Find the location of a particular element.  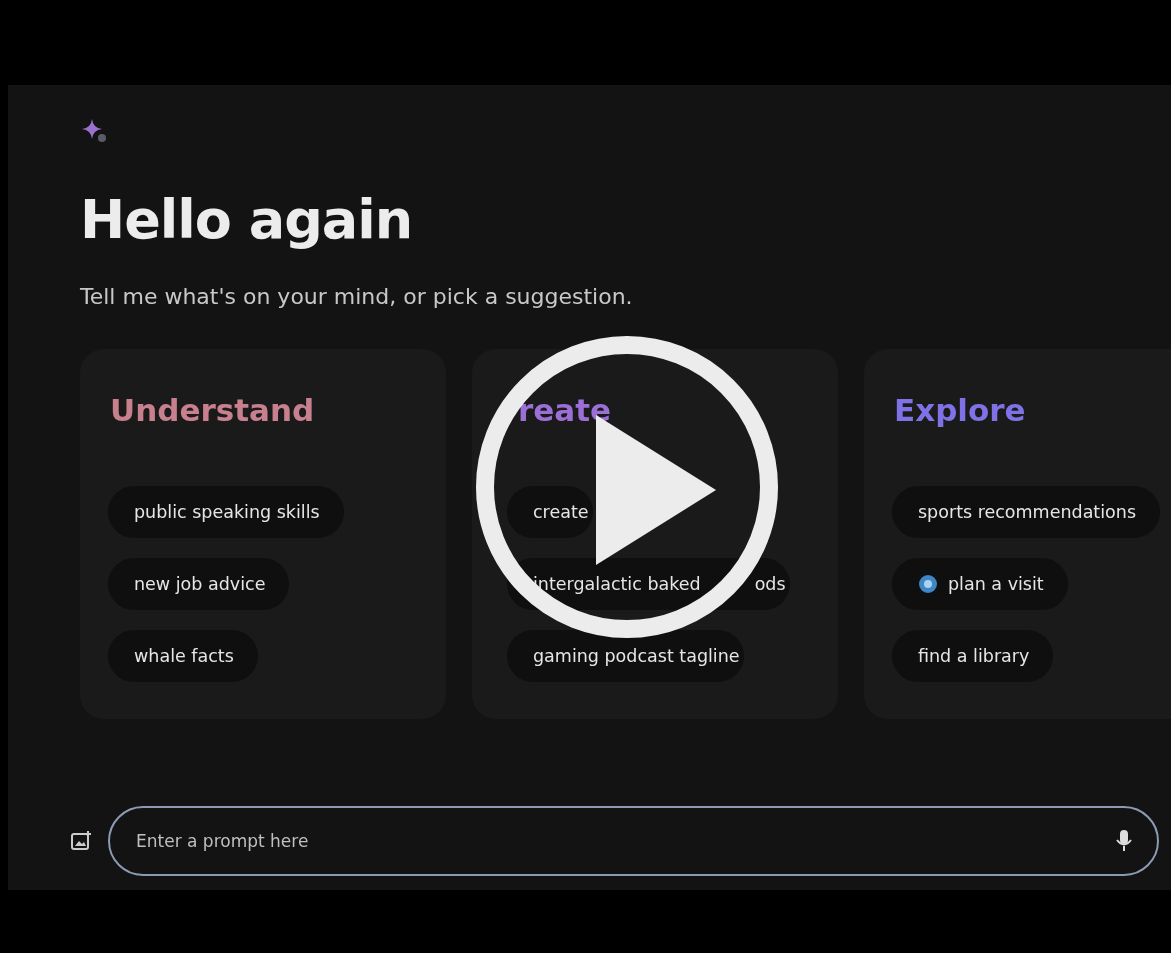

suggestion-chip: new job advice is located at coordinates (199, 584).